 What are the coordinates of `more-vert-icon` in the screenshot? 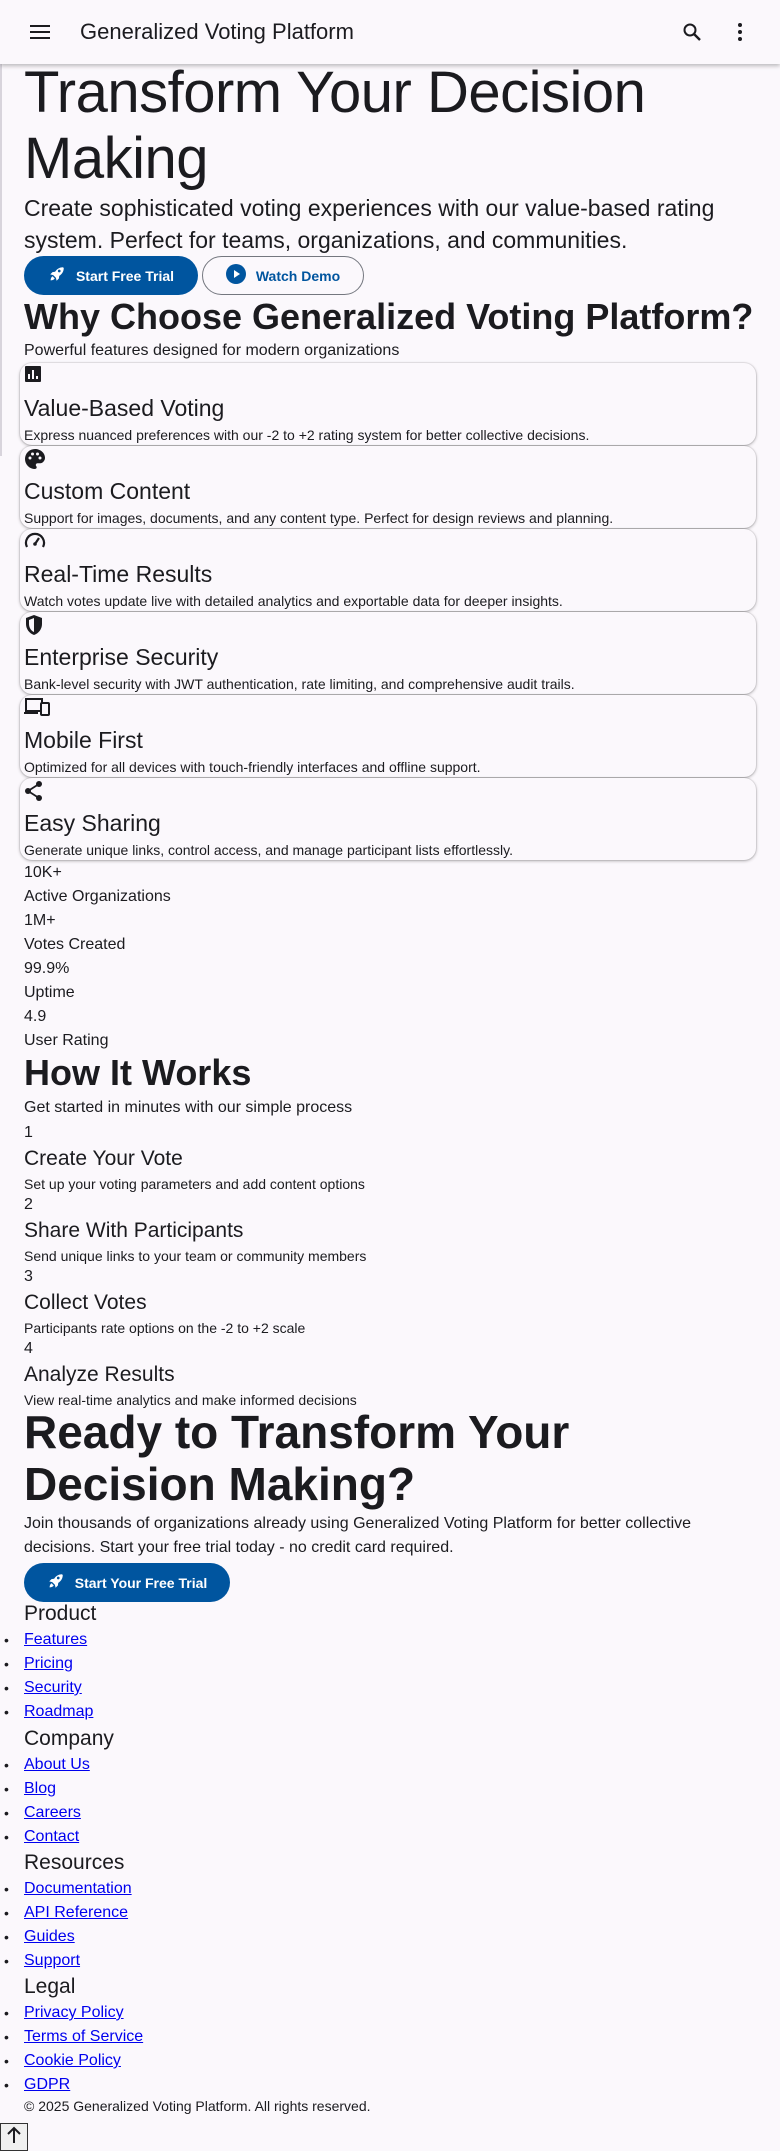 It's located at (740, 32).